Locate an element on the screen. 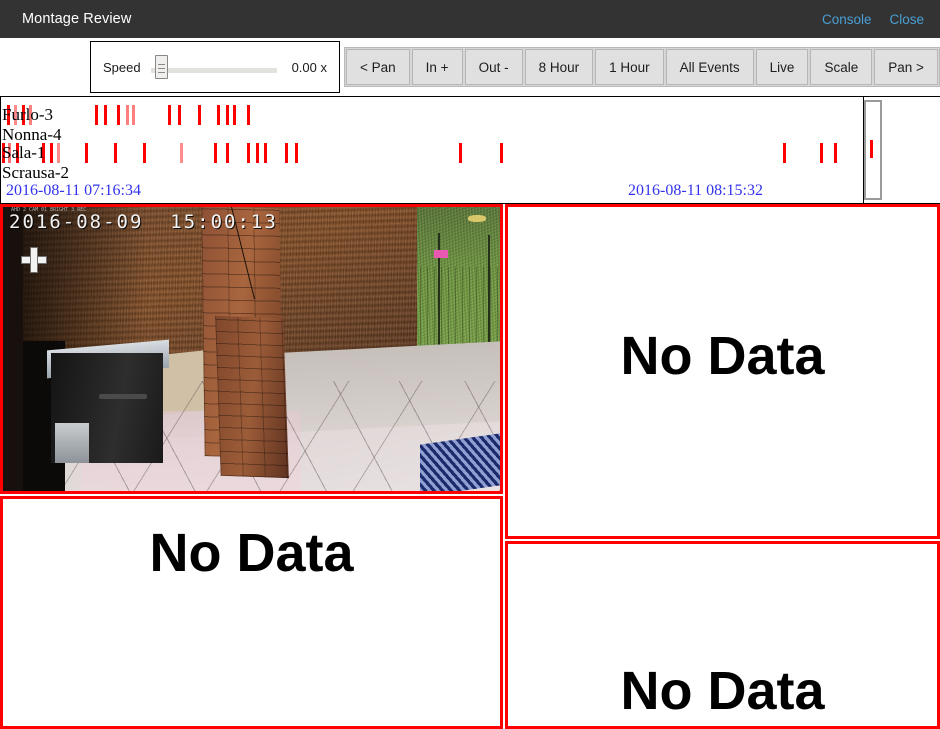 The height and width of the screenshot is (729, 940). crosshair-vertical-bar is located at coordinates (34, 260).